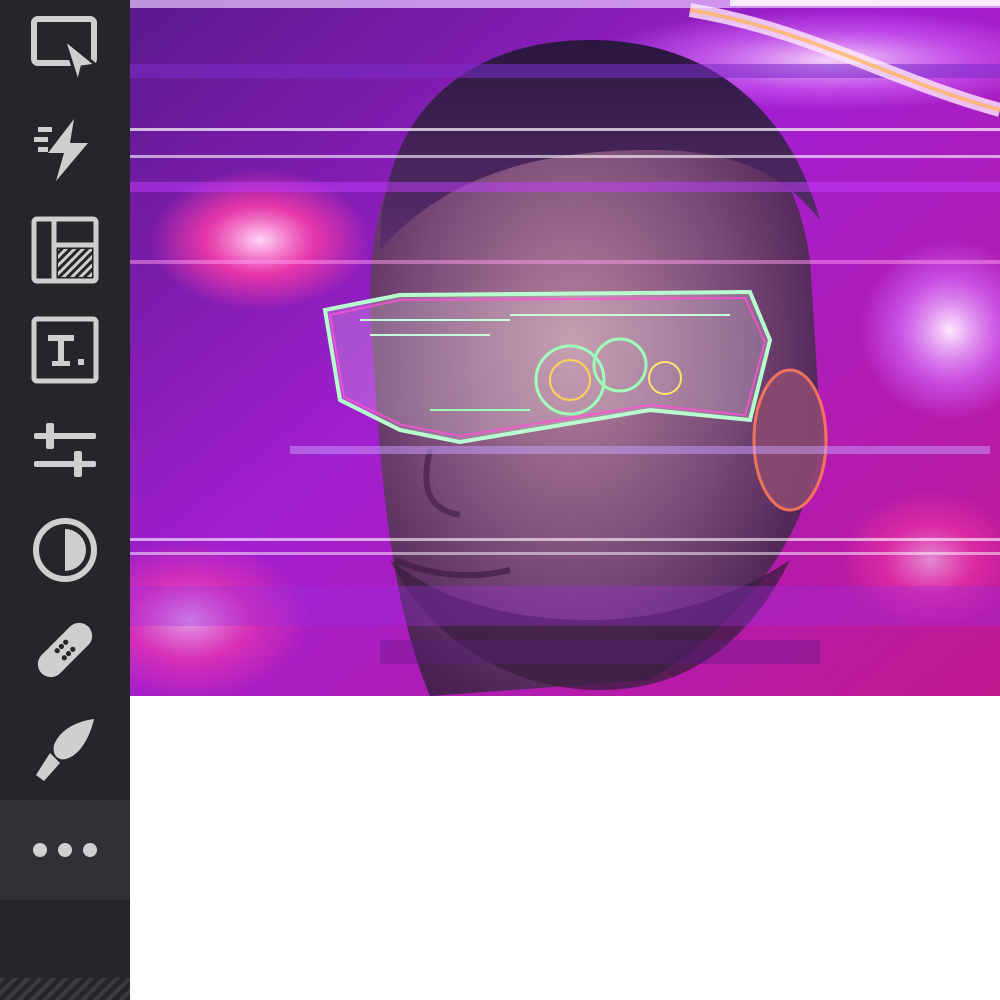 Image resolution: width=1000 pixels, height=1000 pixels. I want to click on left-toolbar, so click(65, 500).